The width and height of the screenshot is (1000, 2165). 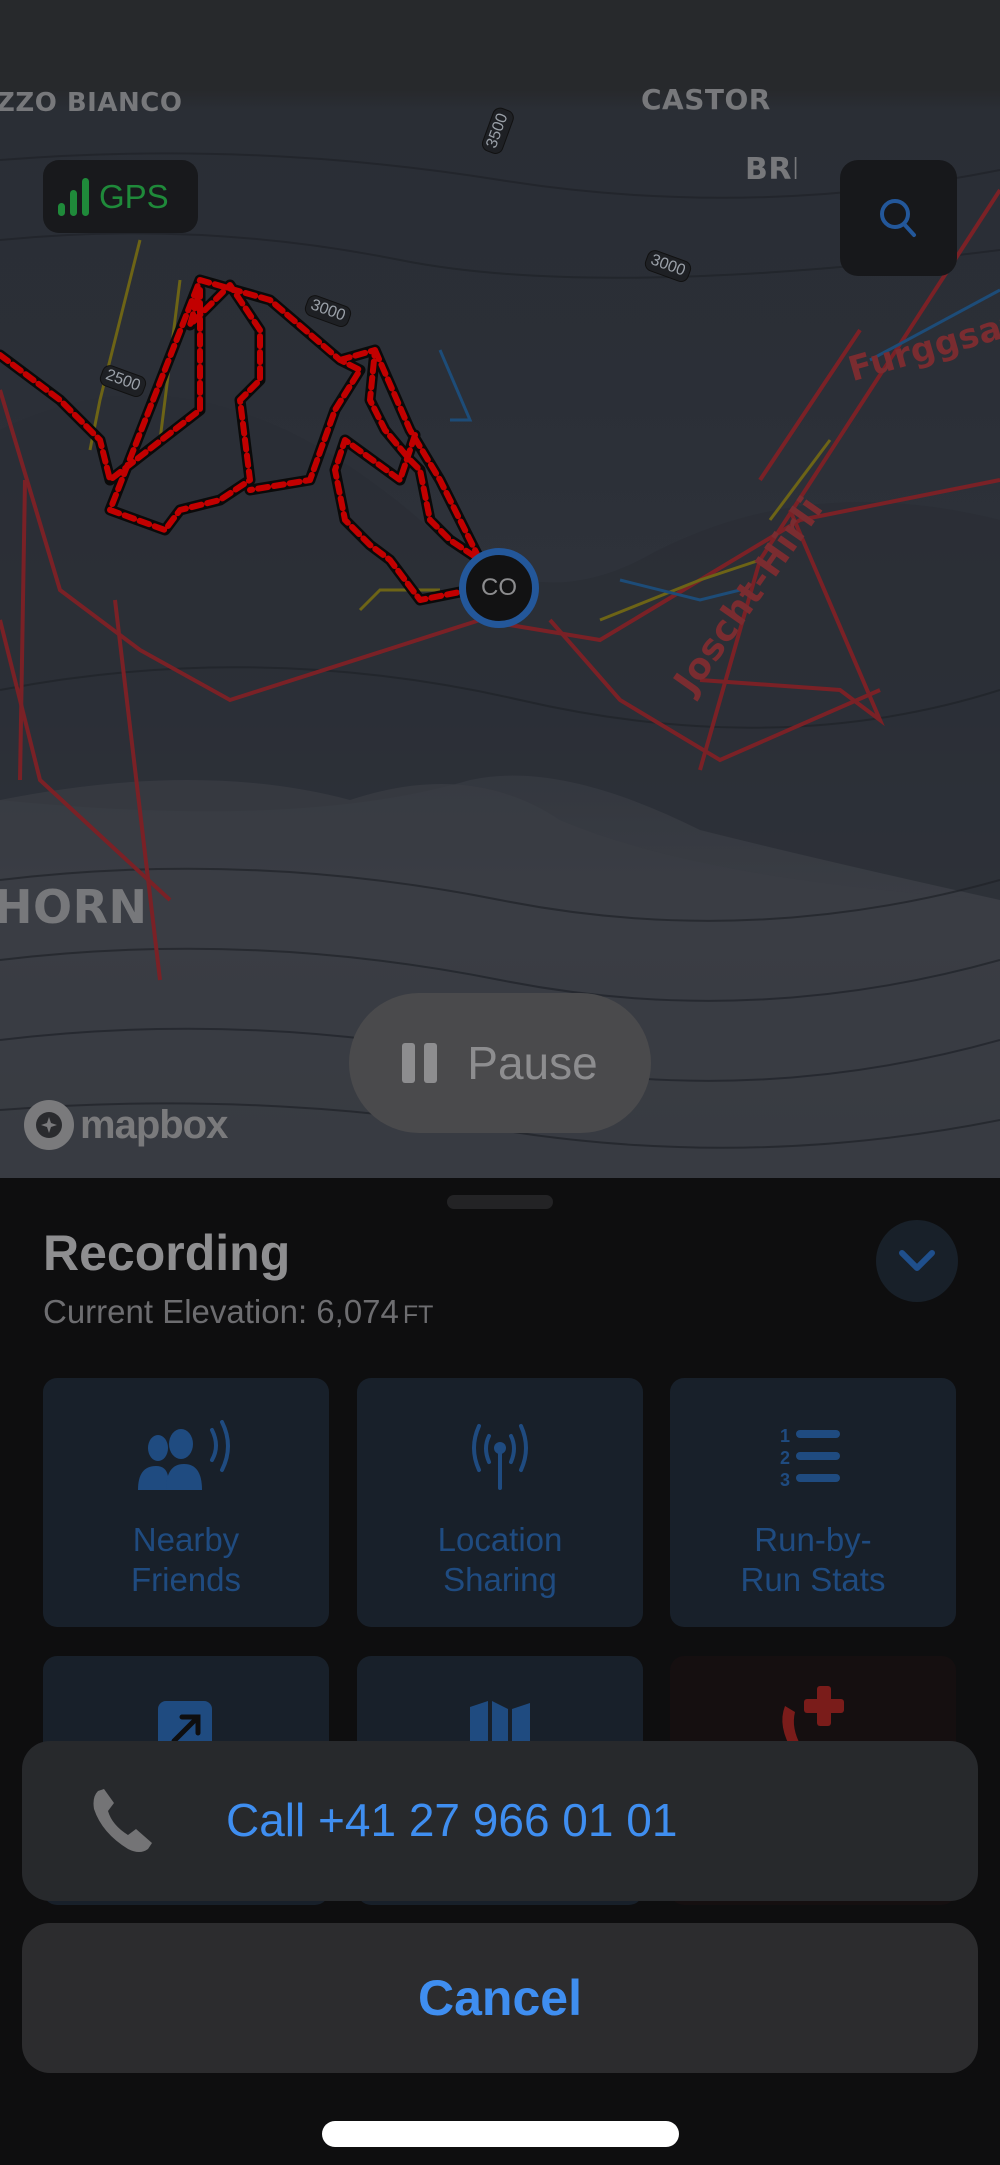 I want to click on pause-button: Pause, so click(x=500, y=1063).